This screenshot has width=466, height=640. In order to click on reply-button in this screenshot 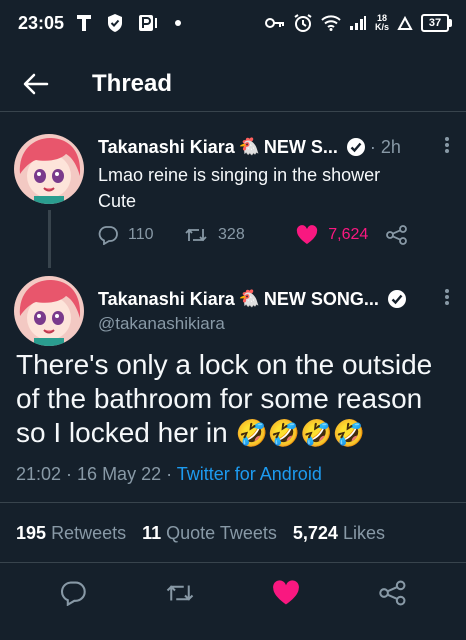, I will do `click(73, 593)`.